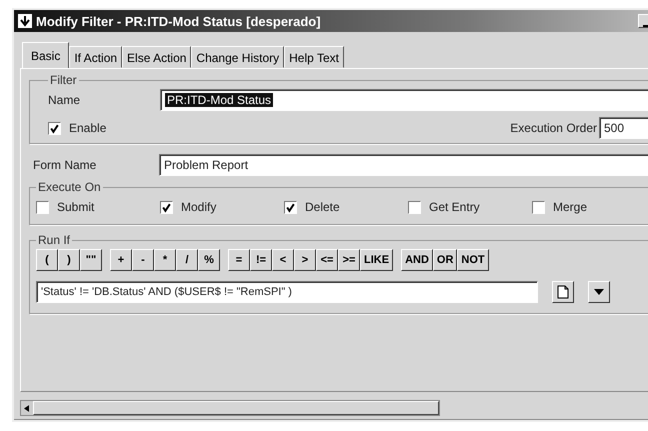 The width and height of the screenshot is (648, 431). I want to click on option-checkbox: Submit, so click(98, 207).